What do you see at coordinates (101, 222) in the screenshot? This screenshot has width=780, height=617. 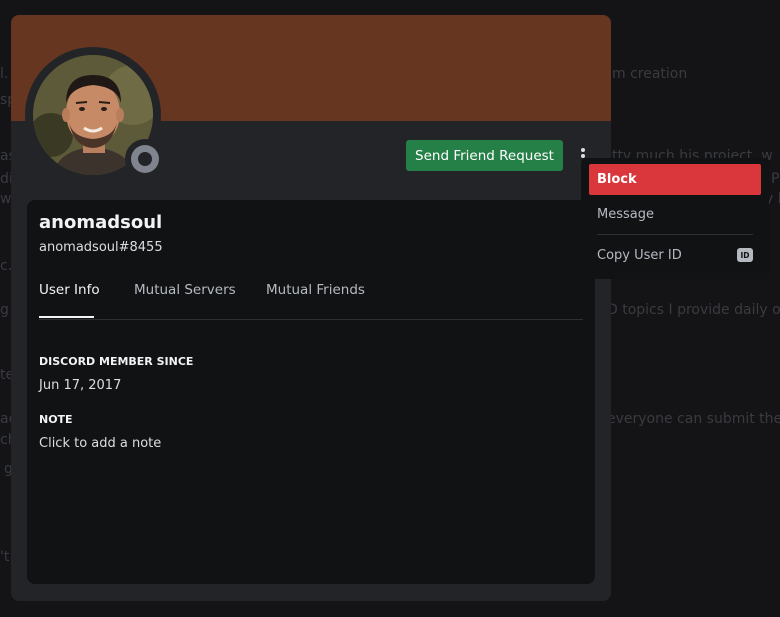 I see `display-name: anomadsoul` at bounding box center [101, 222].